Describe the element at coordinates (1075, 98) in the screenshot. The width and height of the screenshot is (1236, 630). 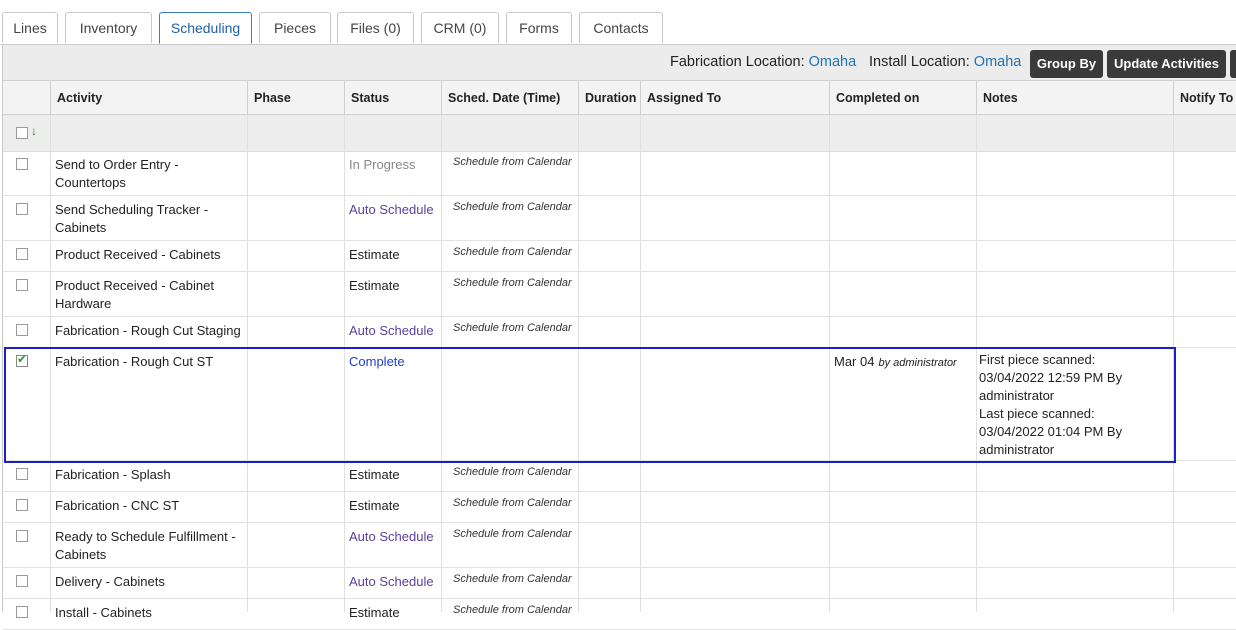
I see `header-notes: Notes` at that location.